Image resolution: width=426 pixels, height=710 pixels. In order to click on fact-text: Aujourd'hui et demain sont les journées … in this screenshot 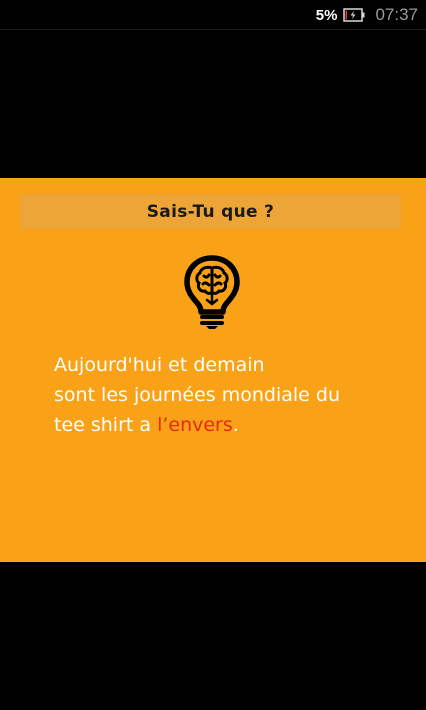, I will do `click(234, 395)`.